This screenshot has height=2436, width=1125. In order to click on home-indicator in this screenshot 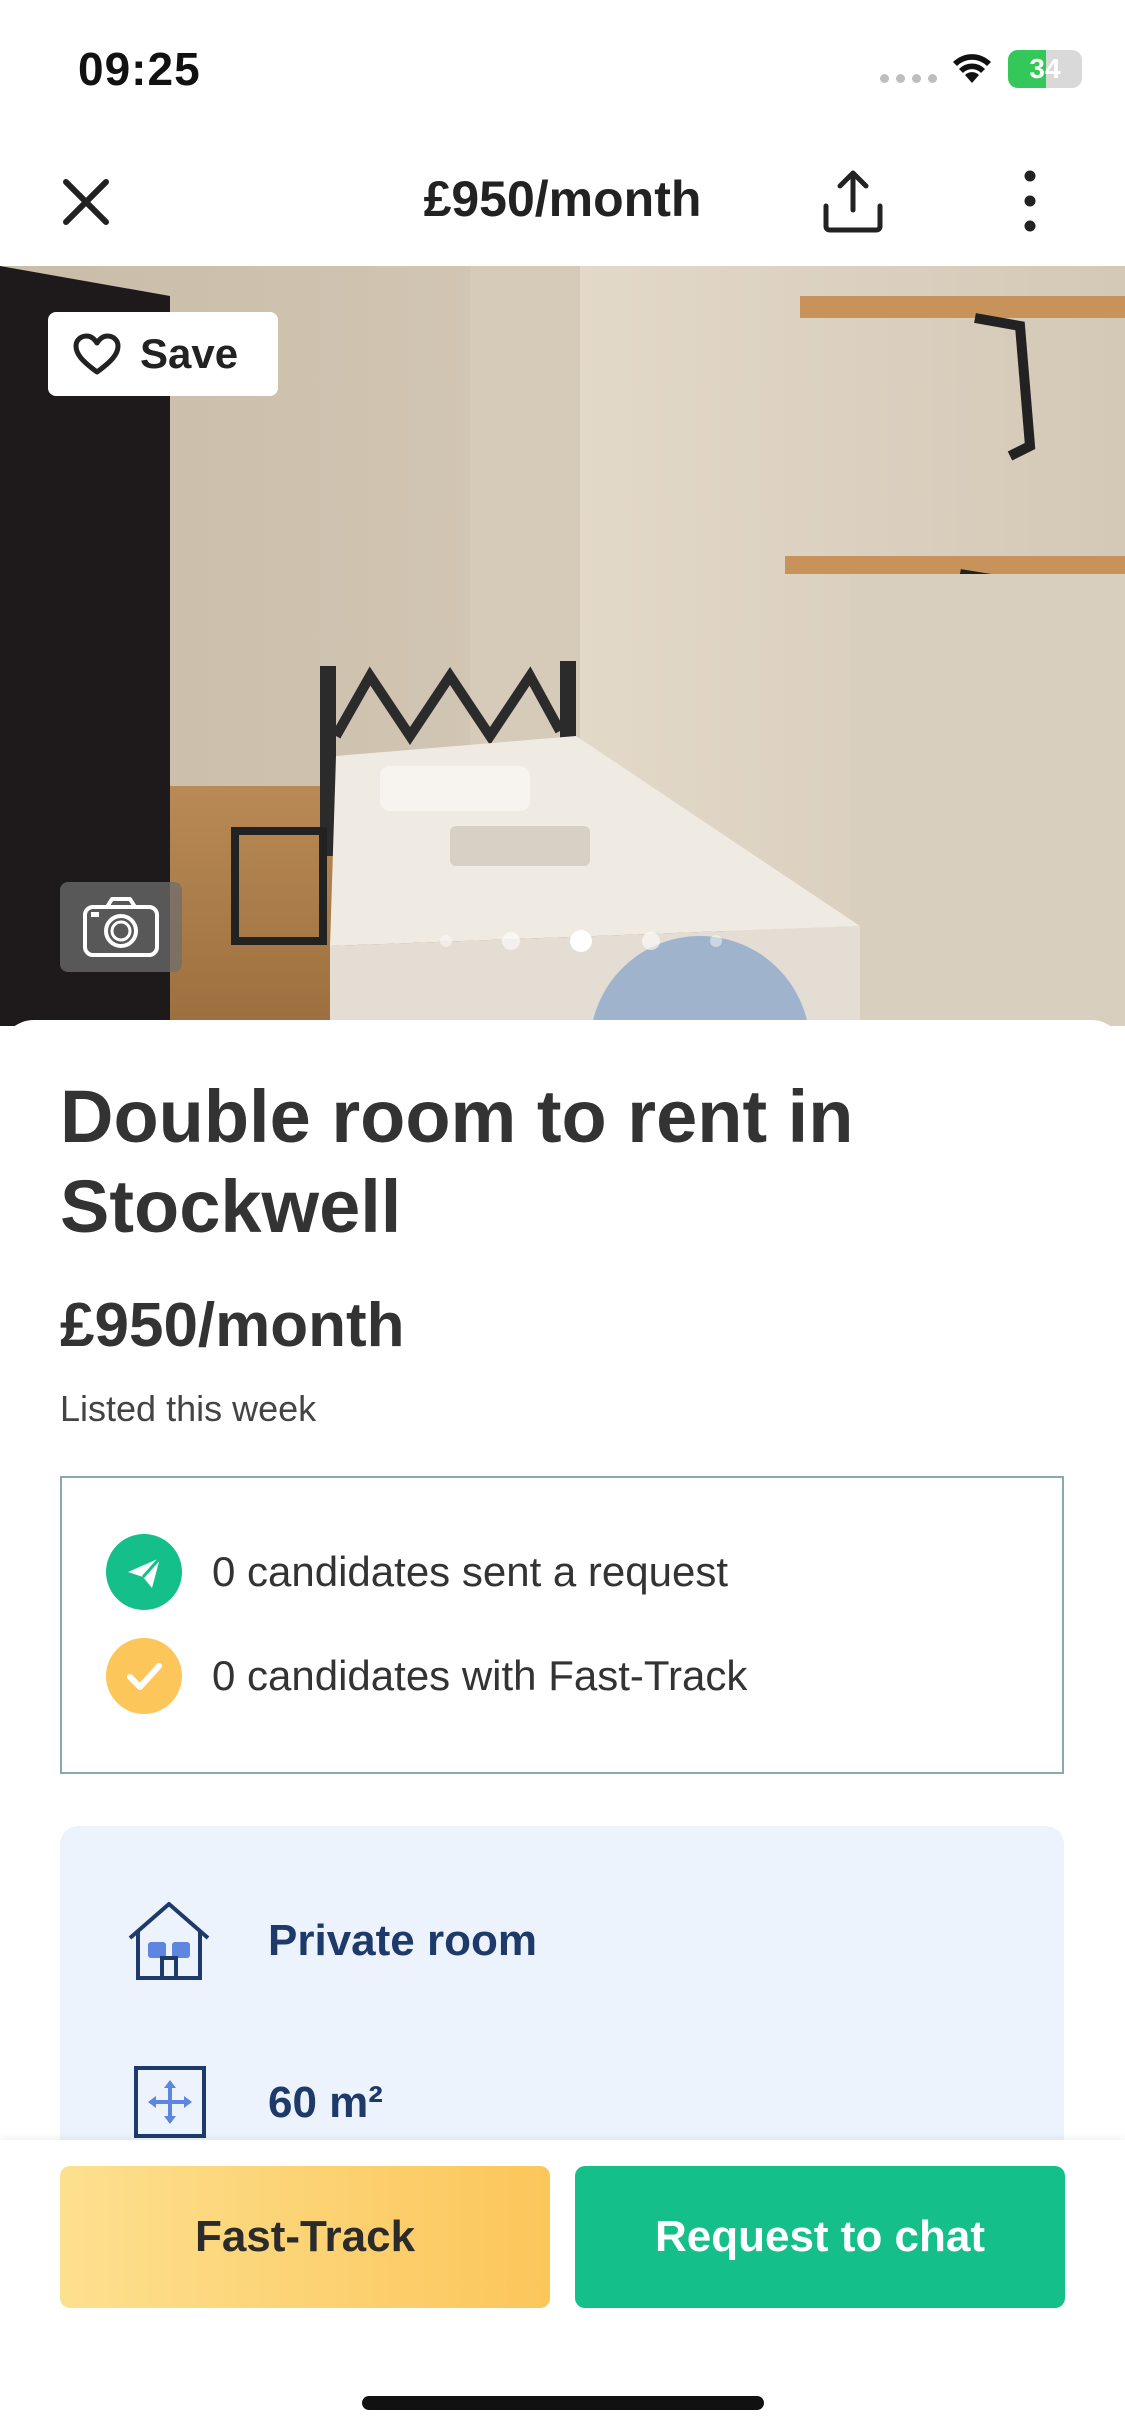, I will do `click(563, 2403)`.